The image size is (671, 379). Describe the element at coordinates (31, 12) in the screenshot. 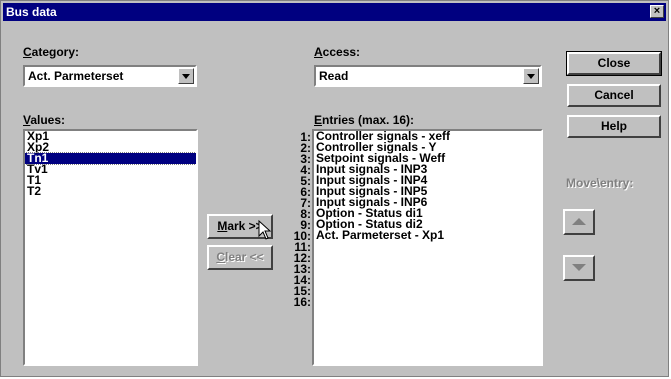

I see `window-title: Bus data` at that location.